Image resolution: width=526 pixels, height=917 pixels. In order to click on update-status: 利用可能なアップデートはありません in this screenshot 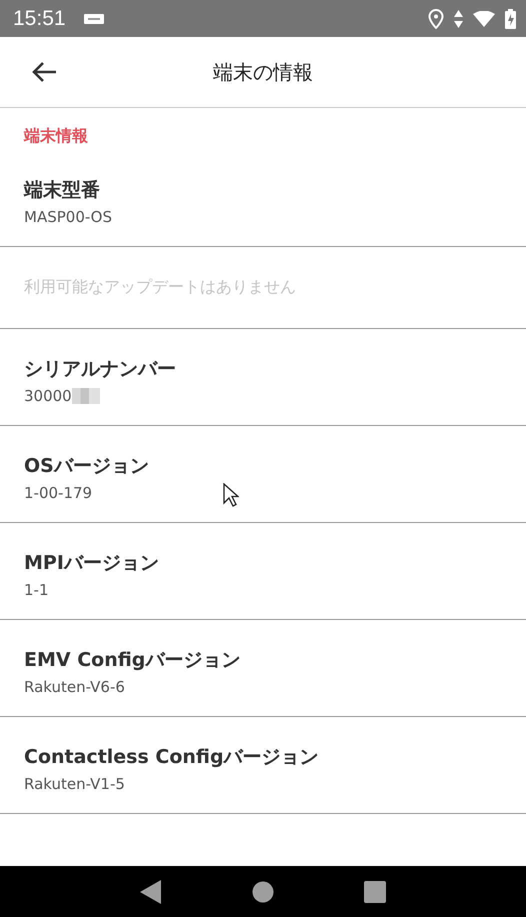, I will do `click(160, 286)`.